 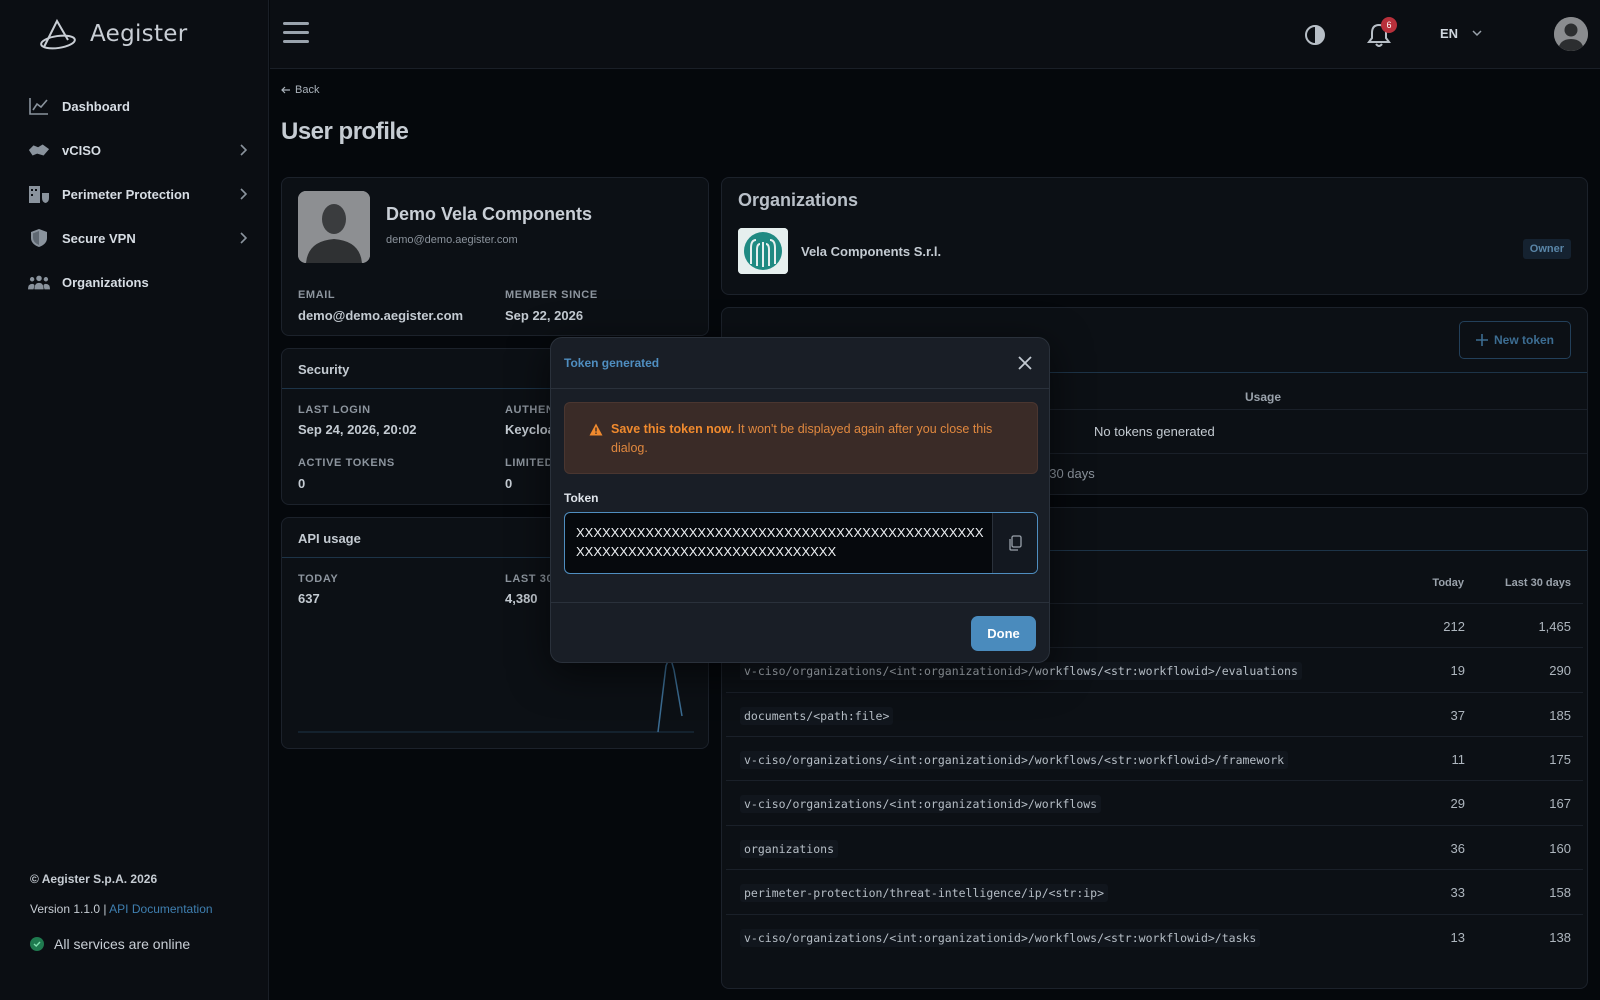 What do you see at coordinates (139, 238) in the screenshot?
I see `sidebar-item-secure-vpn: Secure VPN` at bounding box center [139, 238].